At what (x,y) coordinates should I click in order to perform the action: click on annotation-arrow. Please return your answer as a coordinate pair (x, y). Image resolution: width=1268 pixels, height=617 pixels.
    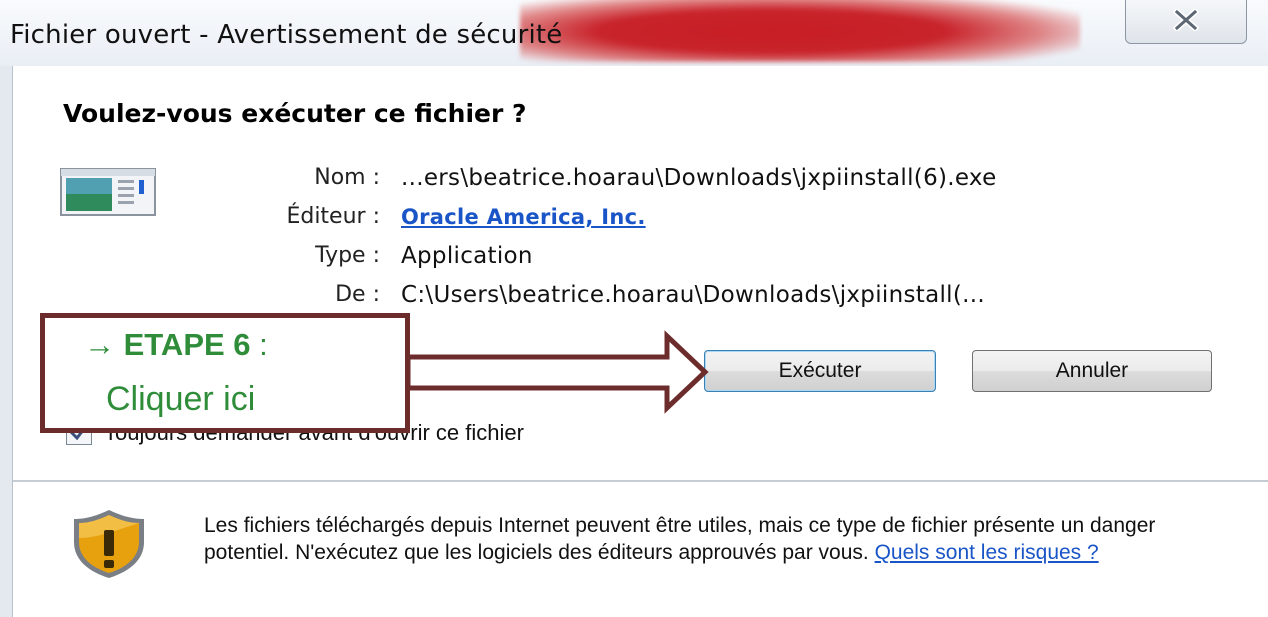
    Looking at the image, I should click on (557, 372).